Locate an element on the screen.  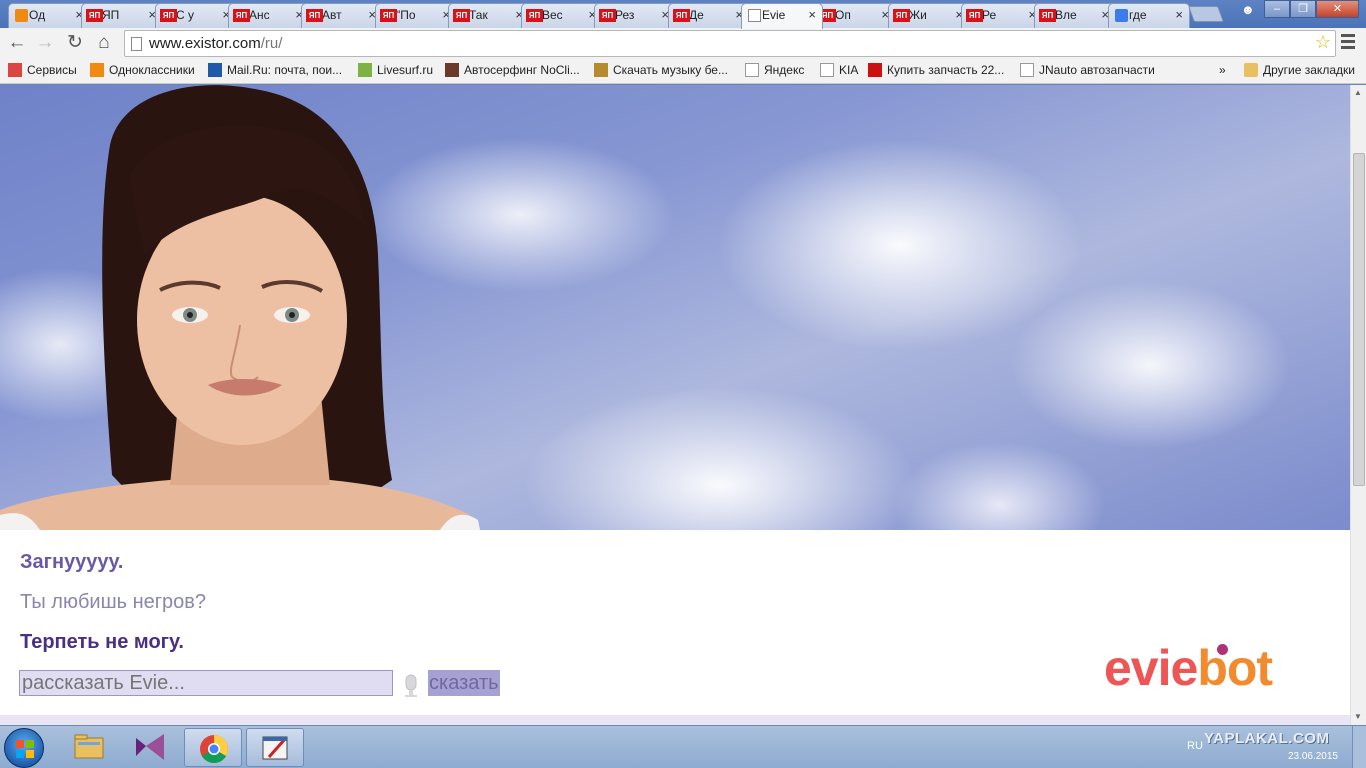
bookmark-item: Сервисы is located at coordinates (42, 70).